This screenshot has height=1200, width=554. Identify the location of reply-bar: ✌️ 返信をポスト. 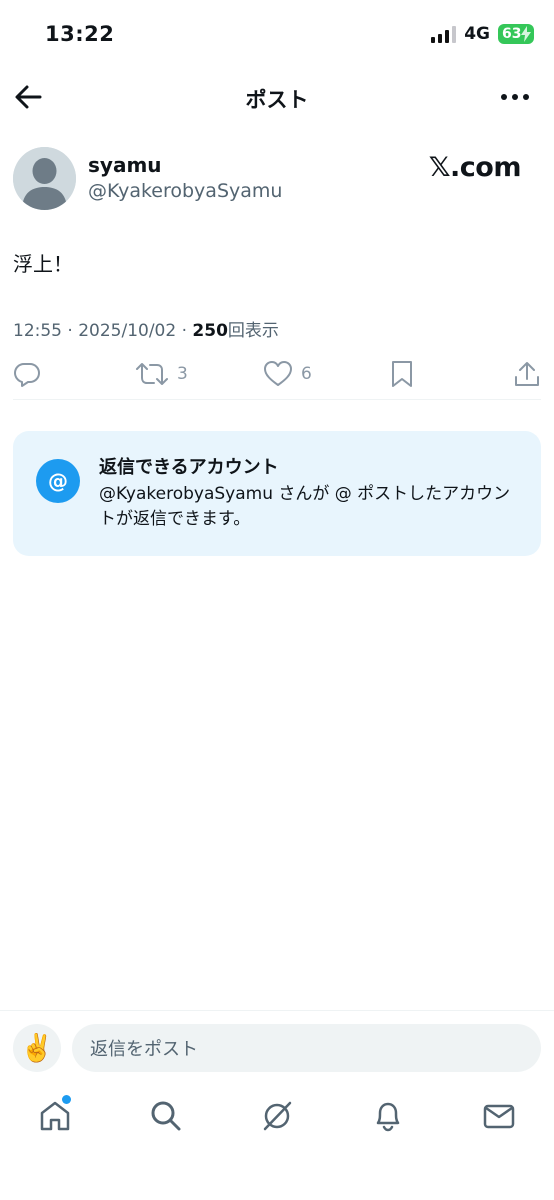
(277, 1047).